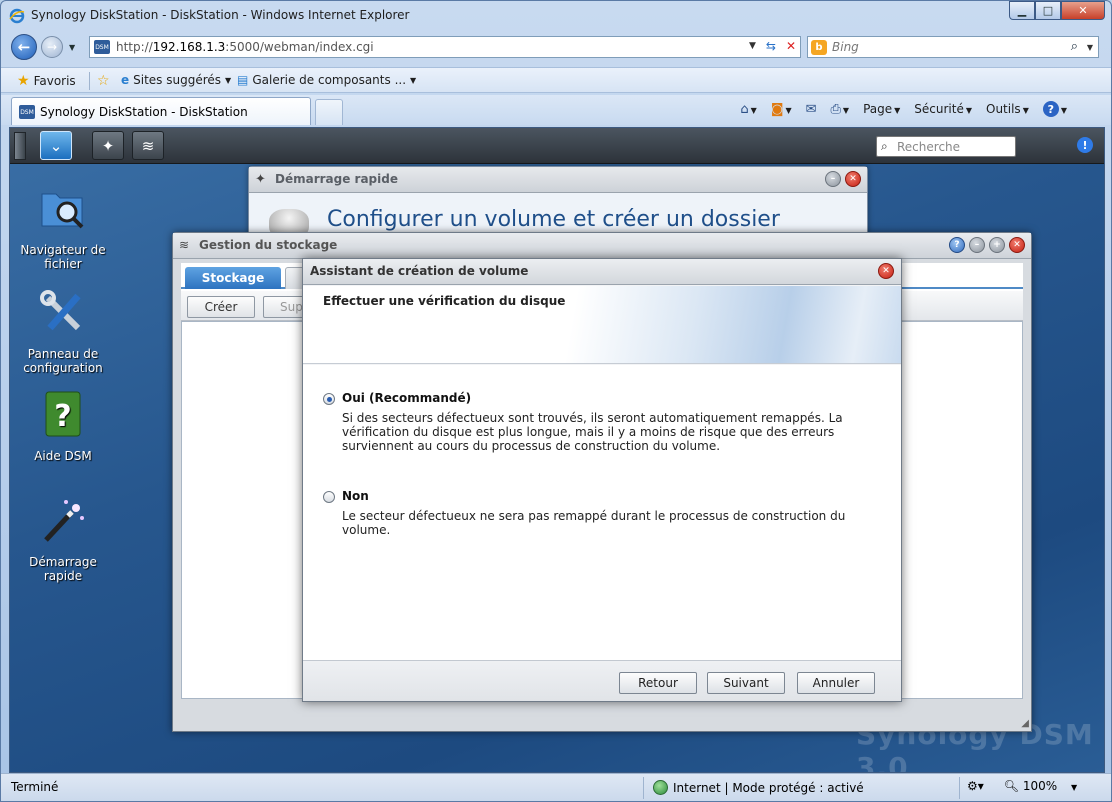 This screenshot has width=1112, height=802. What do you see at coordinates (833, 179) in the screenshot?
I see `quickstart-minimize-button: –` at bounding box center [833, 179].